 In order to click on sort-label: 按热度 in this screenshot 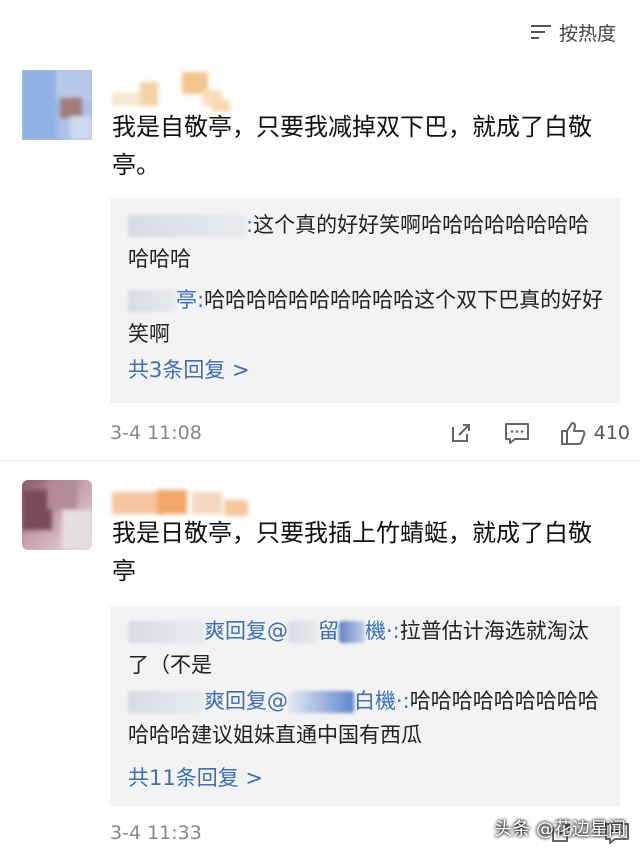, I will do `click(587, 33)`.